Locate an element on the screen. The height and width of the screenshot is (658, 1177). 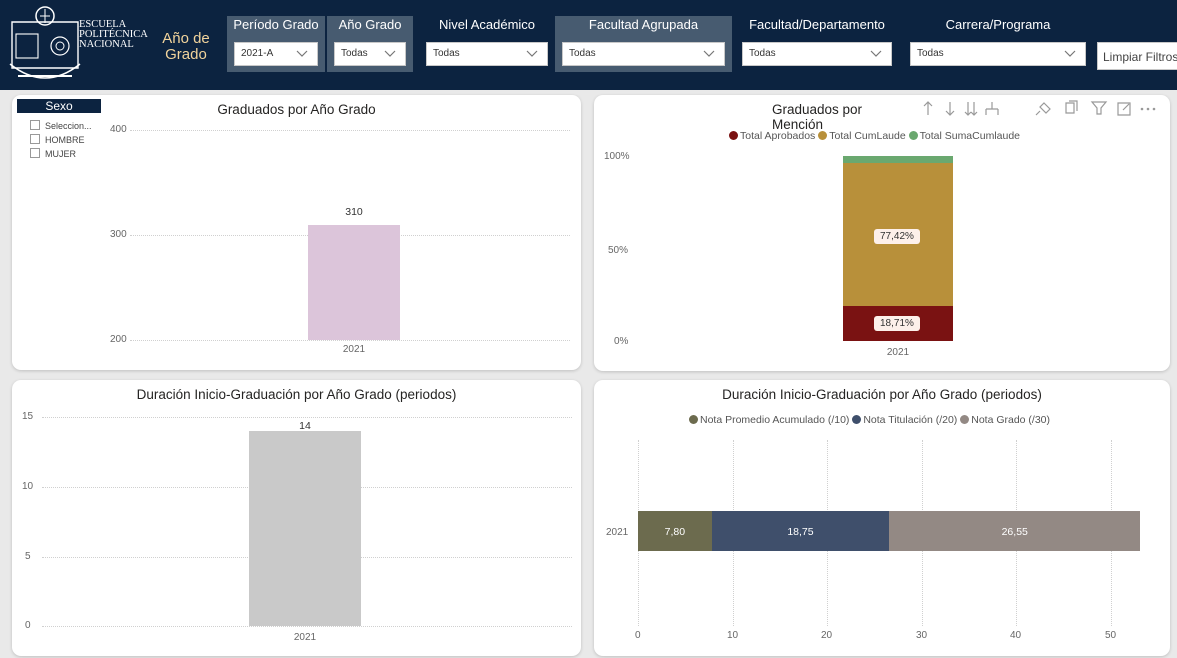
x-tick-label: 20 is located at coordinates (827, 635).